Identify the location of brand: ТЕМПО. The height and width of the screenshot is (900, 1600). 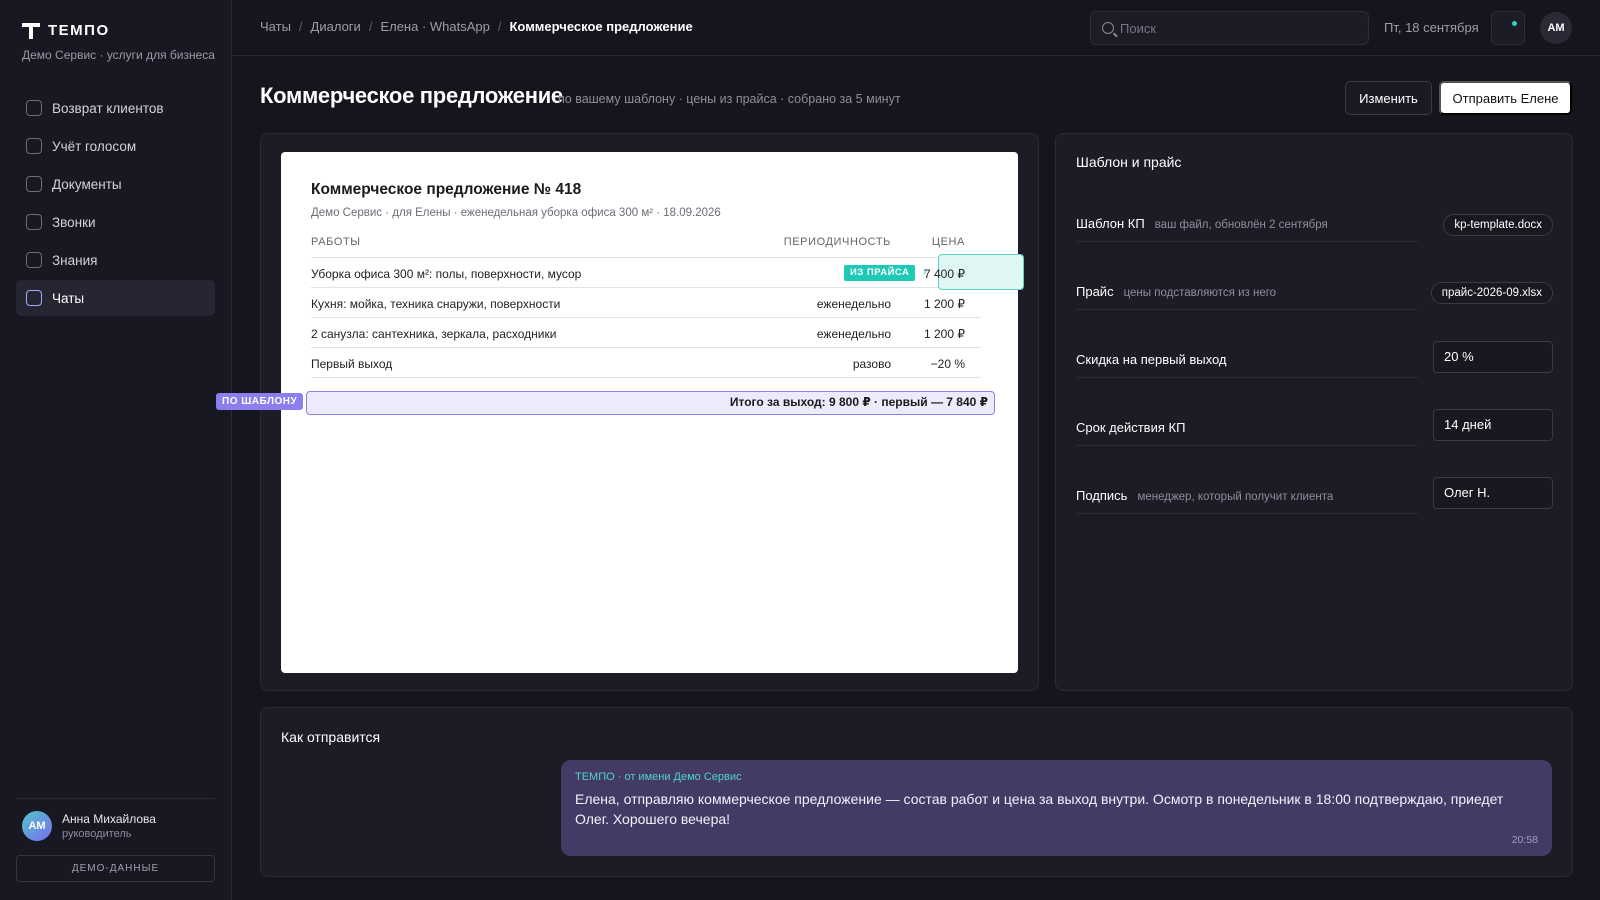
(66, 30).